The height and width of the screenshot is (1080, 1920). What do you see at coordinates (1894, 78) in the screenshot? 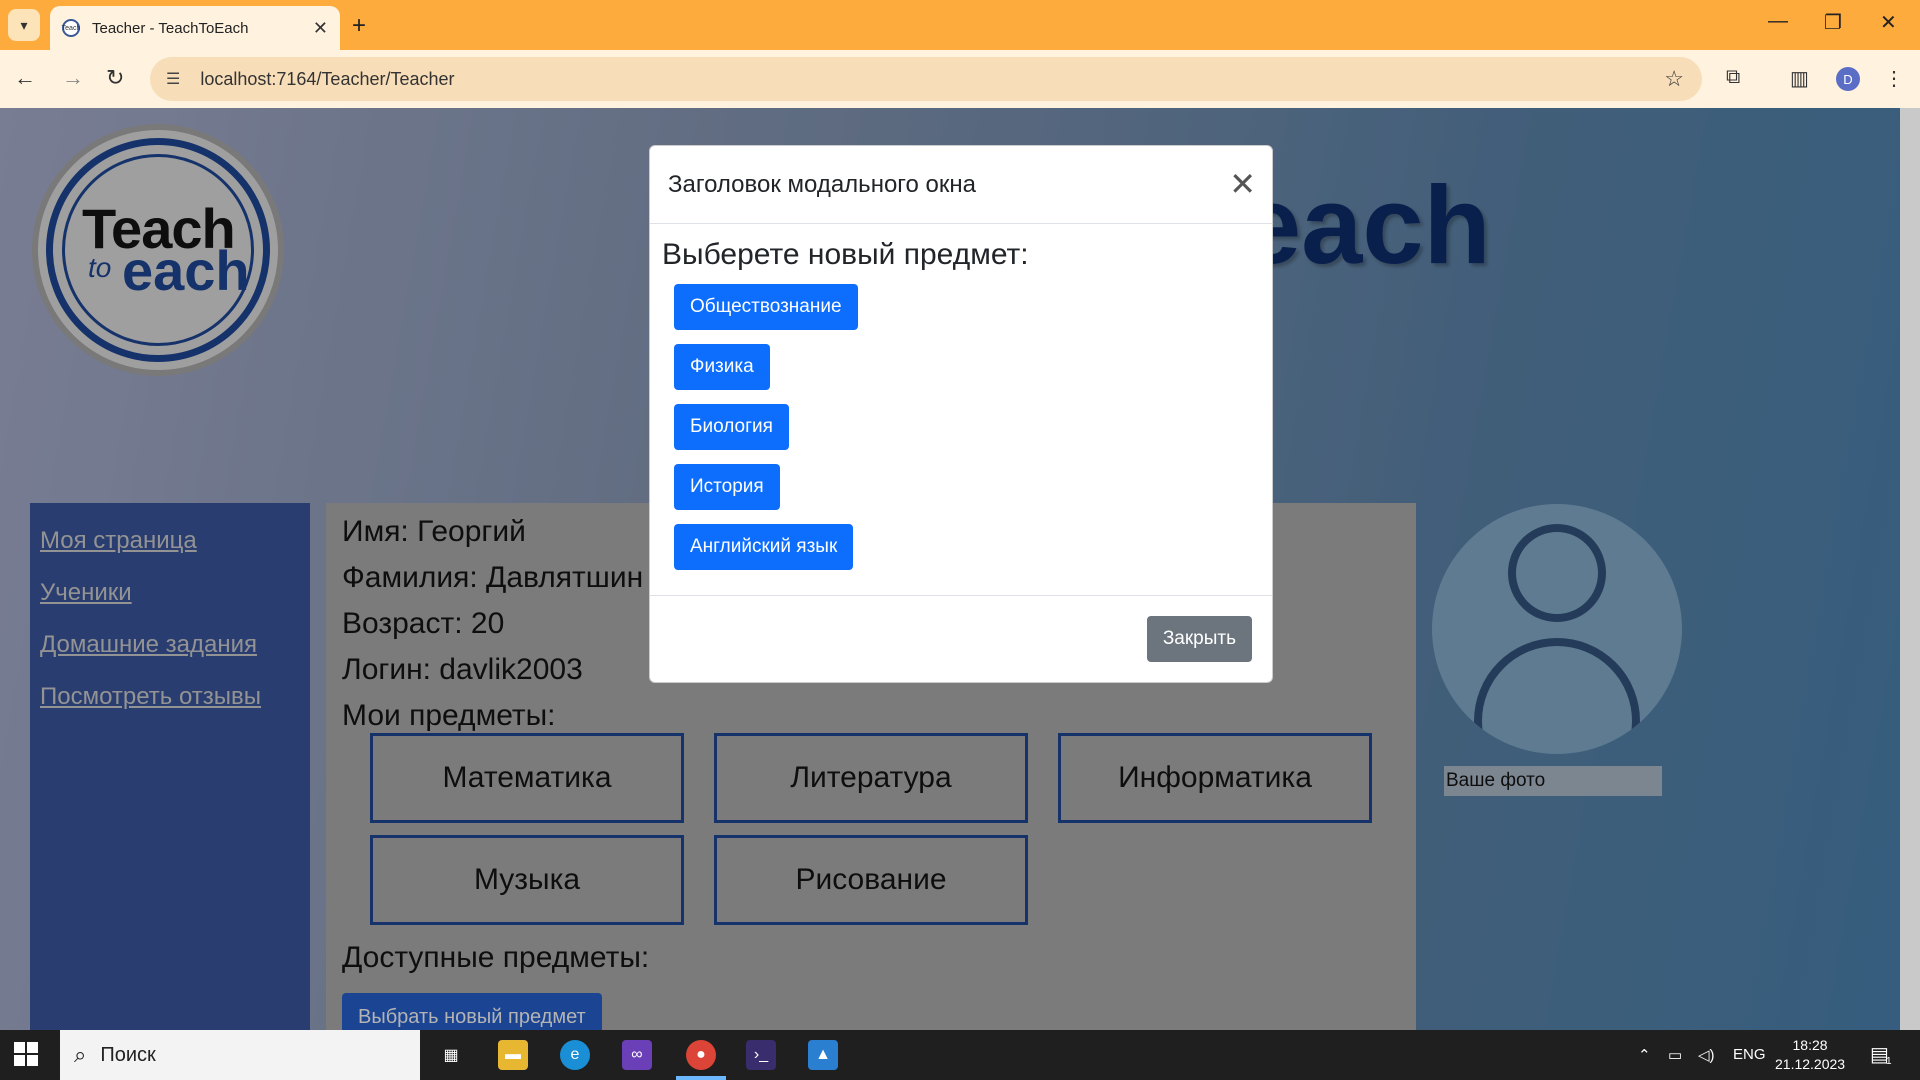
I see `menu-kebab-icon: ⋮` at bounding box center [1894, 78].